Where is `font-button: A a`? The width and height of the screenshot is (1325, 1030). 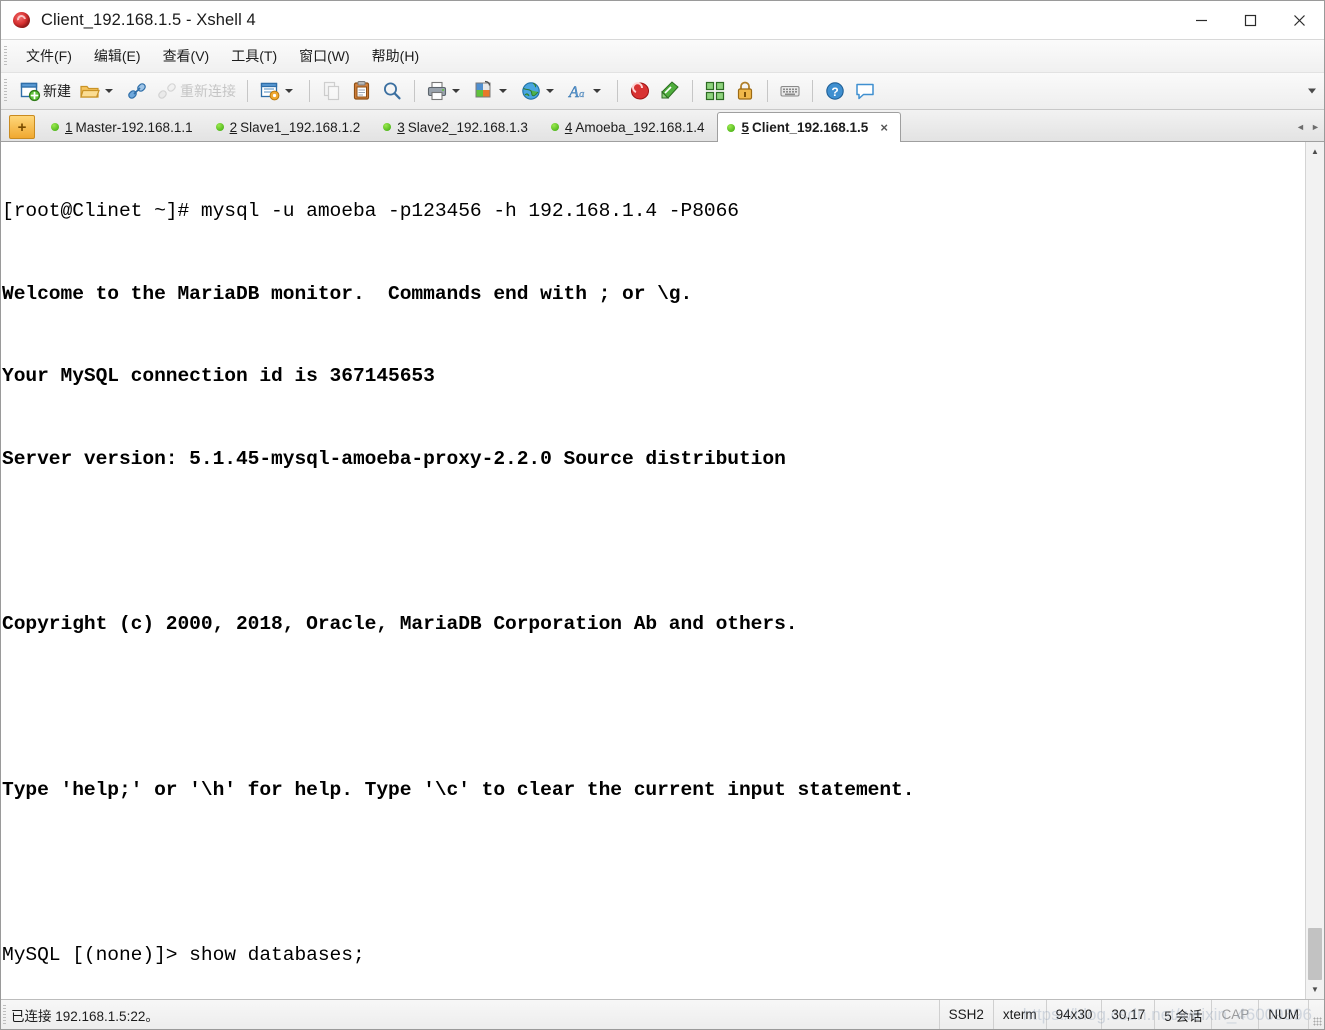 font-button: A a is located at coordinates (586, 91).